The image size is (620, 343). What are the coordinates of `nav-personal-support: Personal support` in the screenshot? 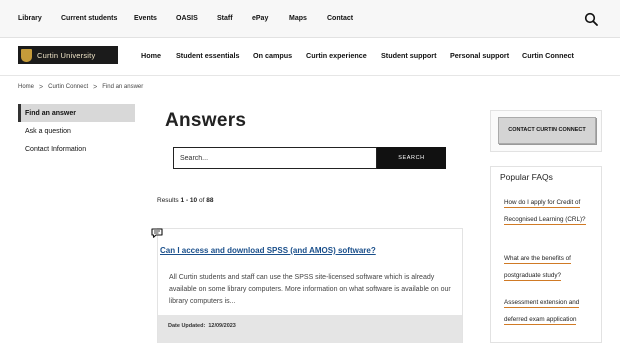 It's located at (479, 55).